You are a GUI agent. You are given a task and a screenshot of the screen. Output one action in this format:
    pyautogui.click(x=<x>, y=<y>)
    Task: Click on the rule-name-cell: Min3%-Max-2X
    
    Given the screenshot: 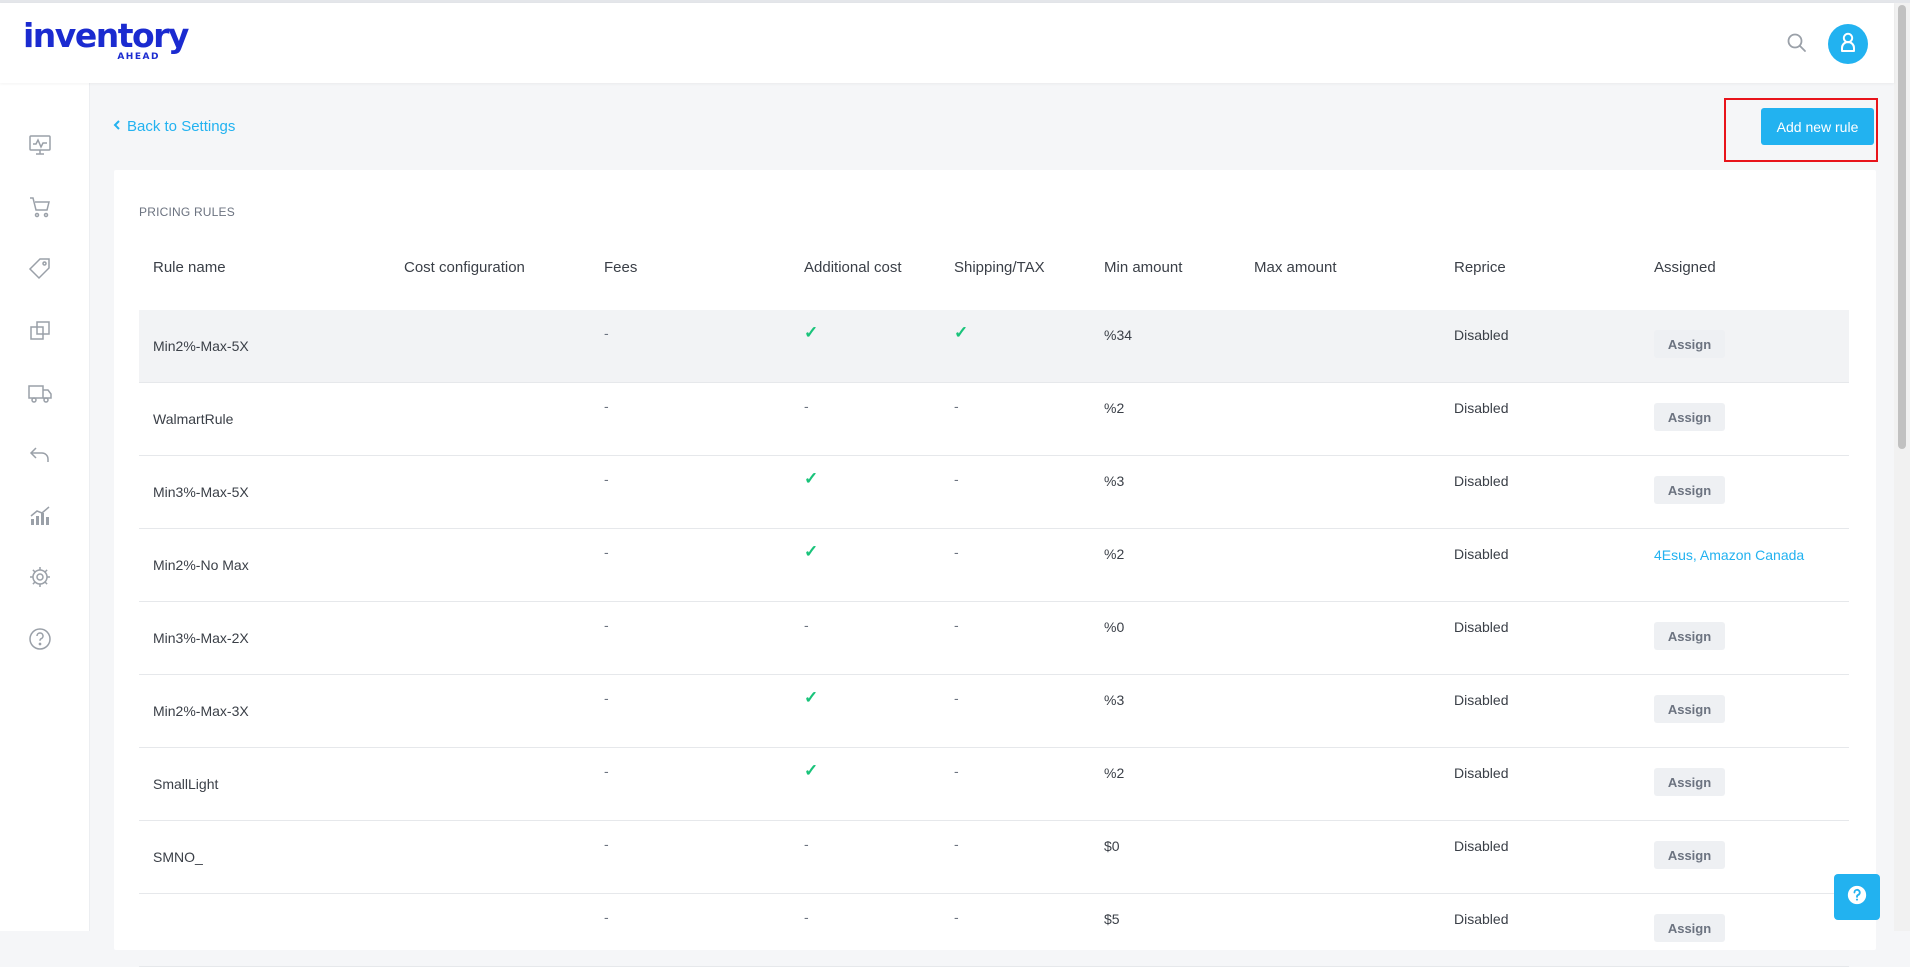 What is the action you would take?
    pyautogui.click(x=201, y=638)
    